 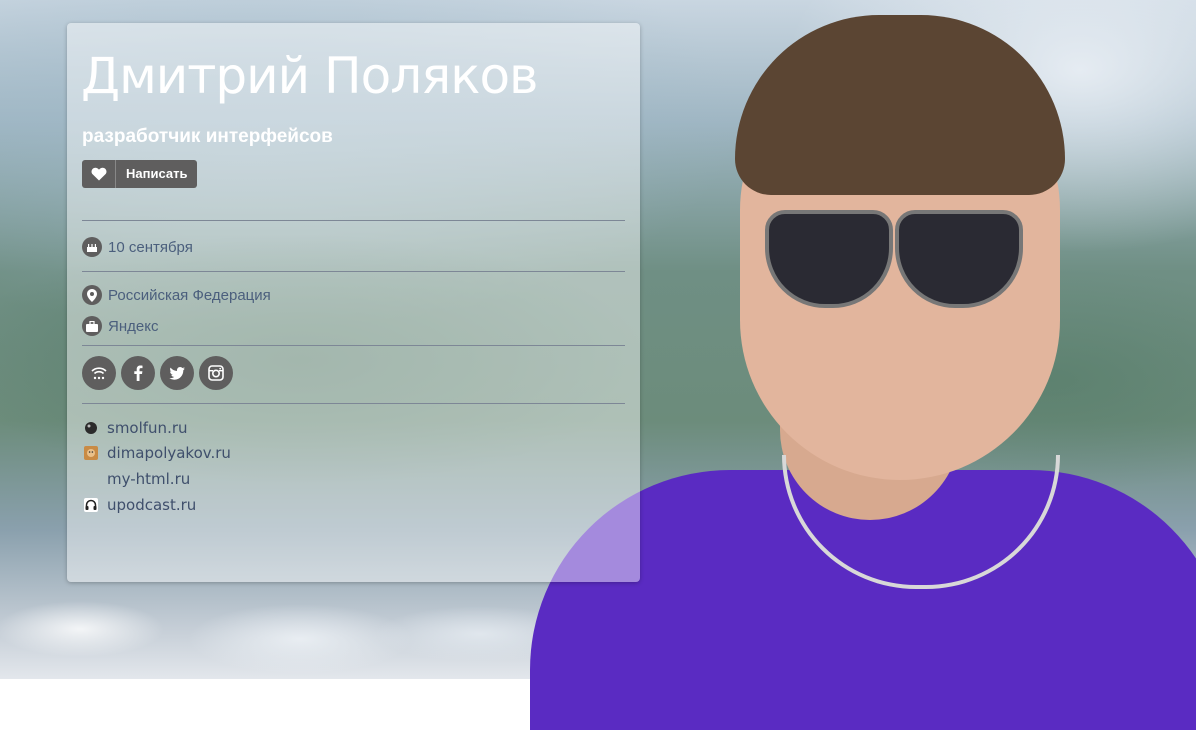 I want to click on website-link-dimapolyakov: dimapolyakov.ru, so click(x=157, y=453).